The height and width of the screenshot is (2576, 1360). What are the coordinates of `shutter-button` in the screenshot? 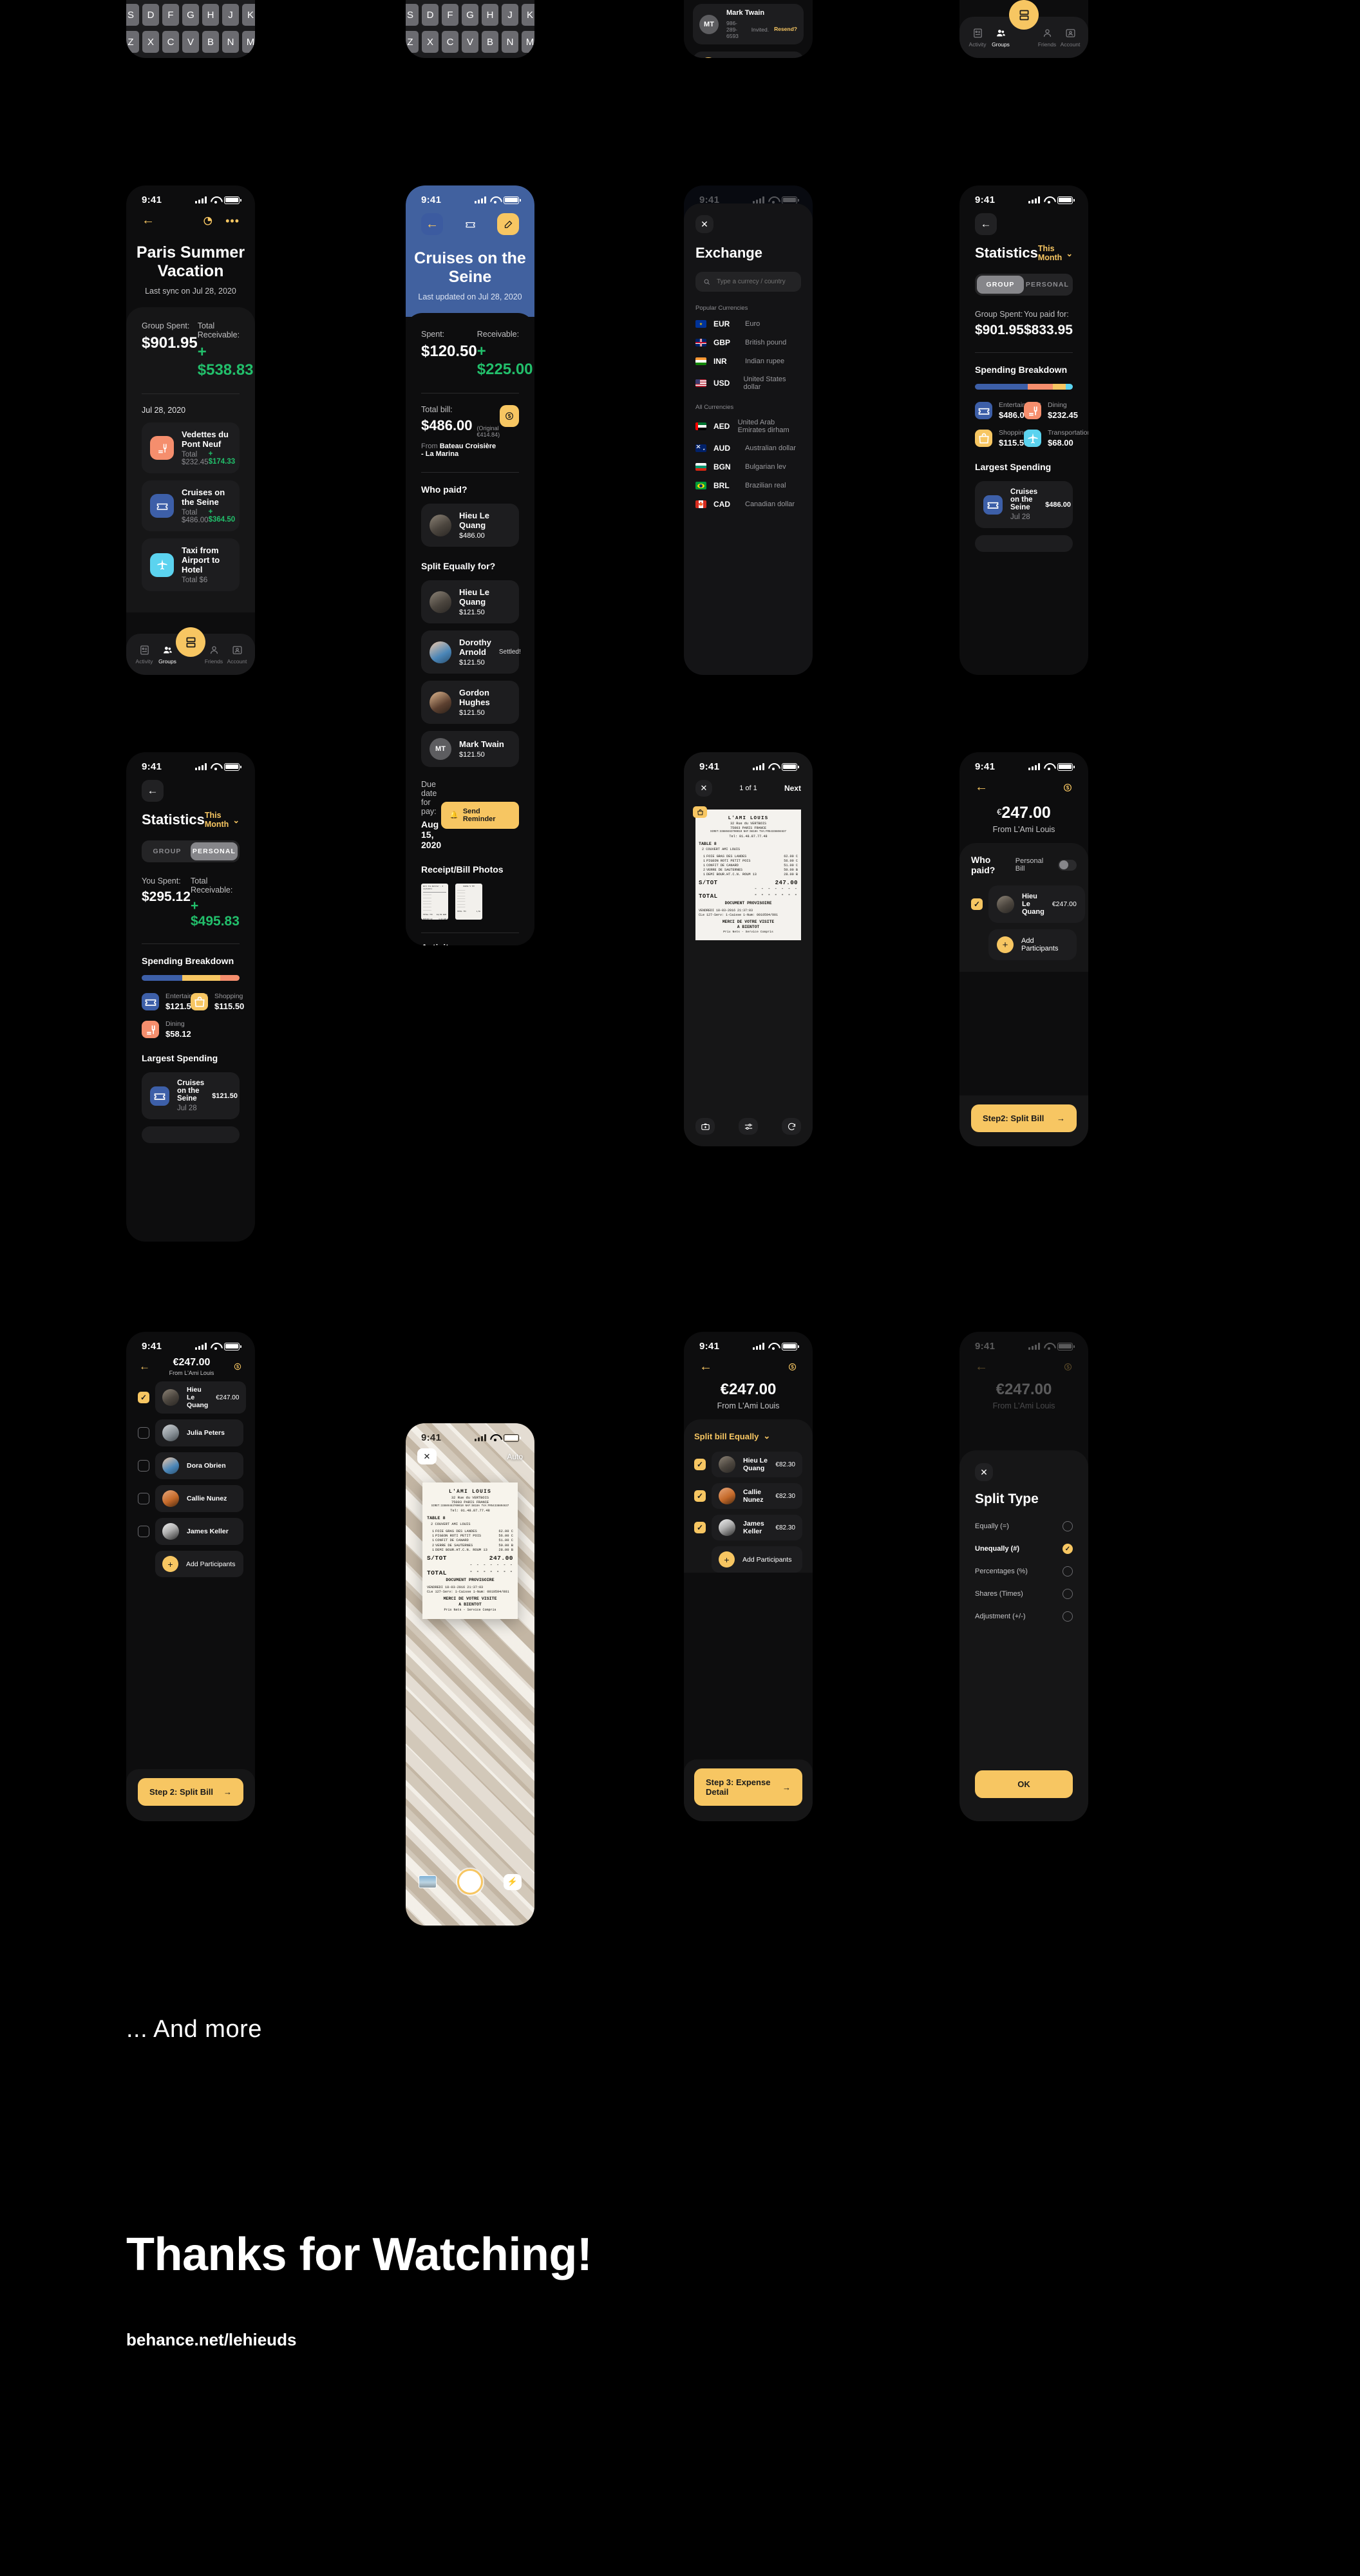 It's located at (470, 1882).